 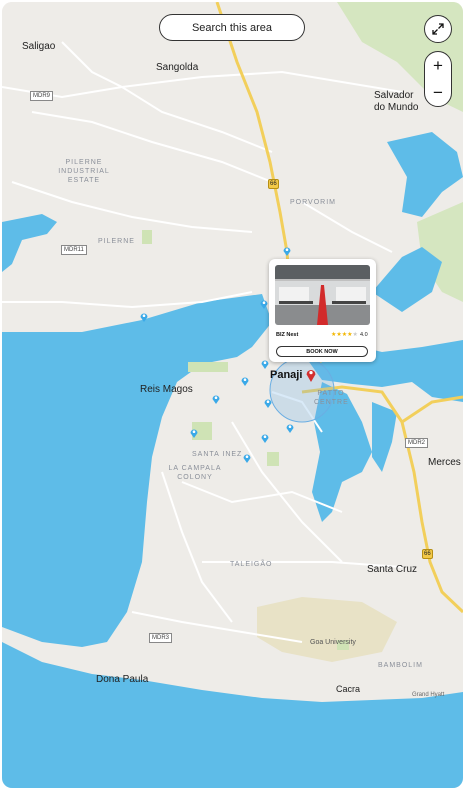 What do you see at coordinates (417, 443) in the screenshot?
I see `road-shield-mdr2: MDR2` at bounding box center [417, 443].